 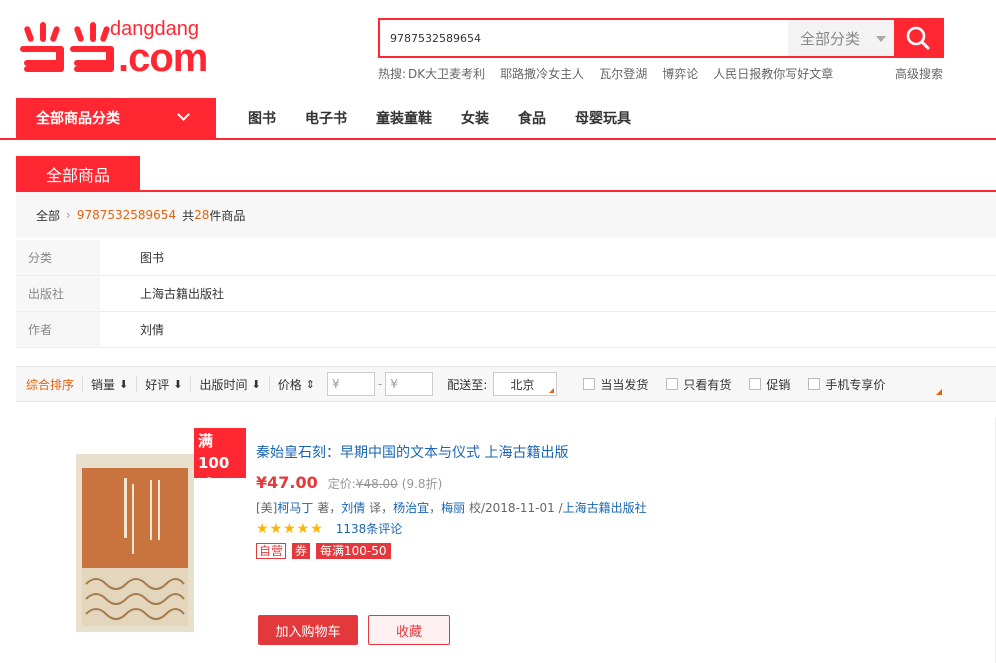 I want to click on dangdang-logo: dangdang .com, so click(x=118, y=48).